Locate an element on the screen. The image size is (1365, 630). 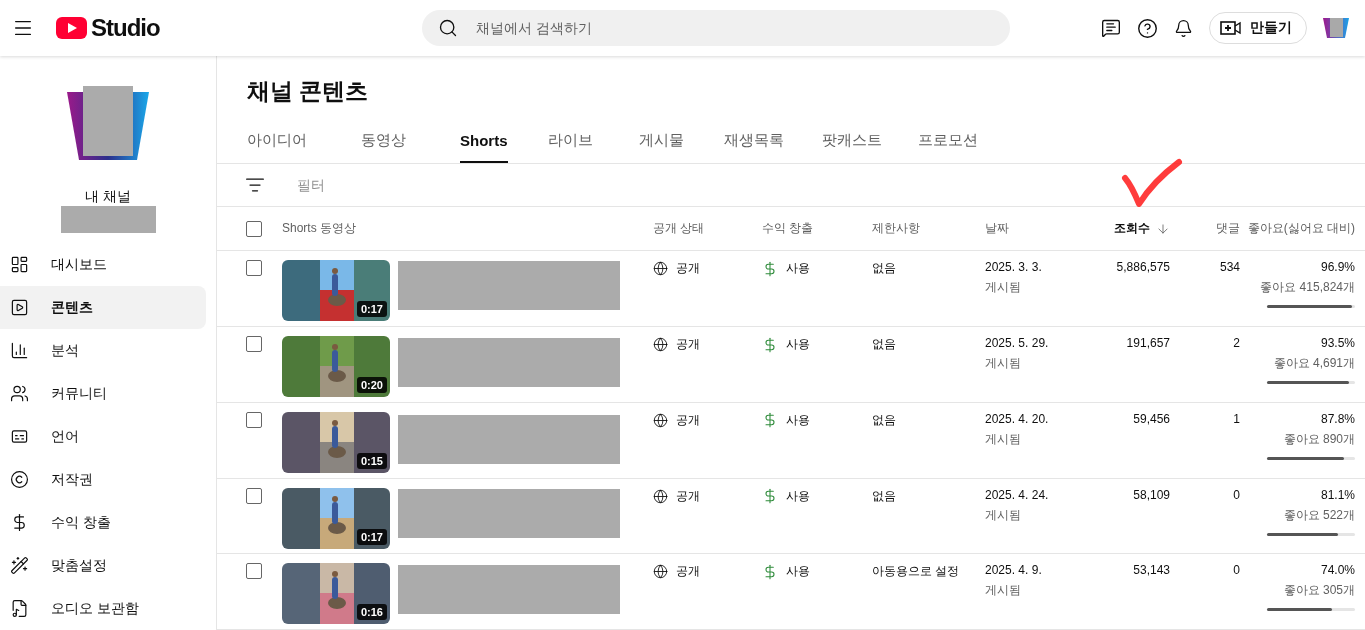
feedback-icon is located at coordinates (1111, 28).